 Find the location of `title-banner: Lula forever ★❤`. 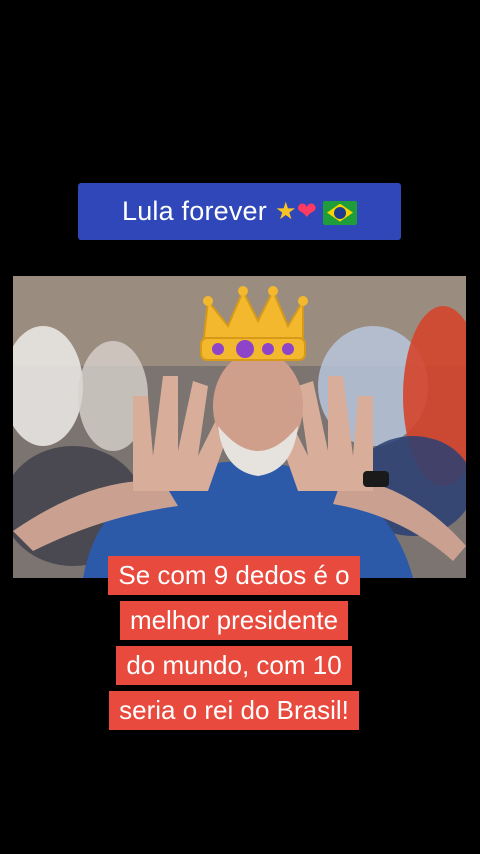

title-banner: Lula forever ★❤ is located at coordinates (239, 211).